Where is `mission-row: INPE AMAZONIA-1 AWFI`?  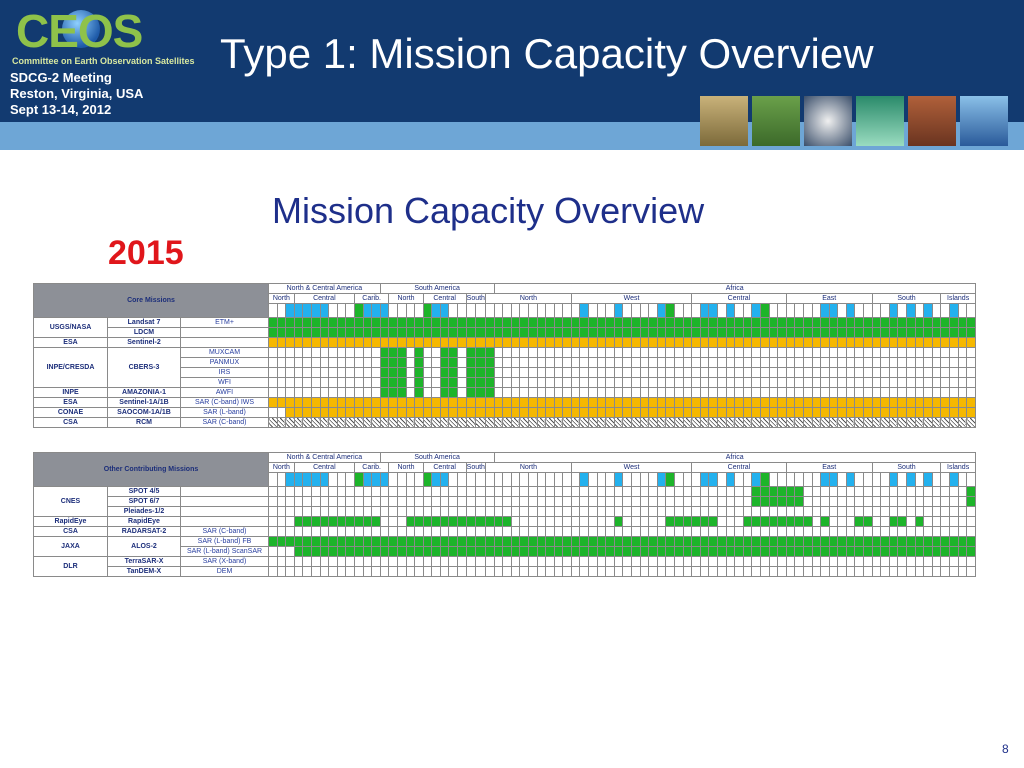
mission-row: INPE AMAZONIA-1 AWFI is located at coordinates (504, 392).